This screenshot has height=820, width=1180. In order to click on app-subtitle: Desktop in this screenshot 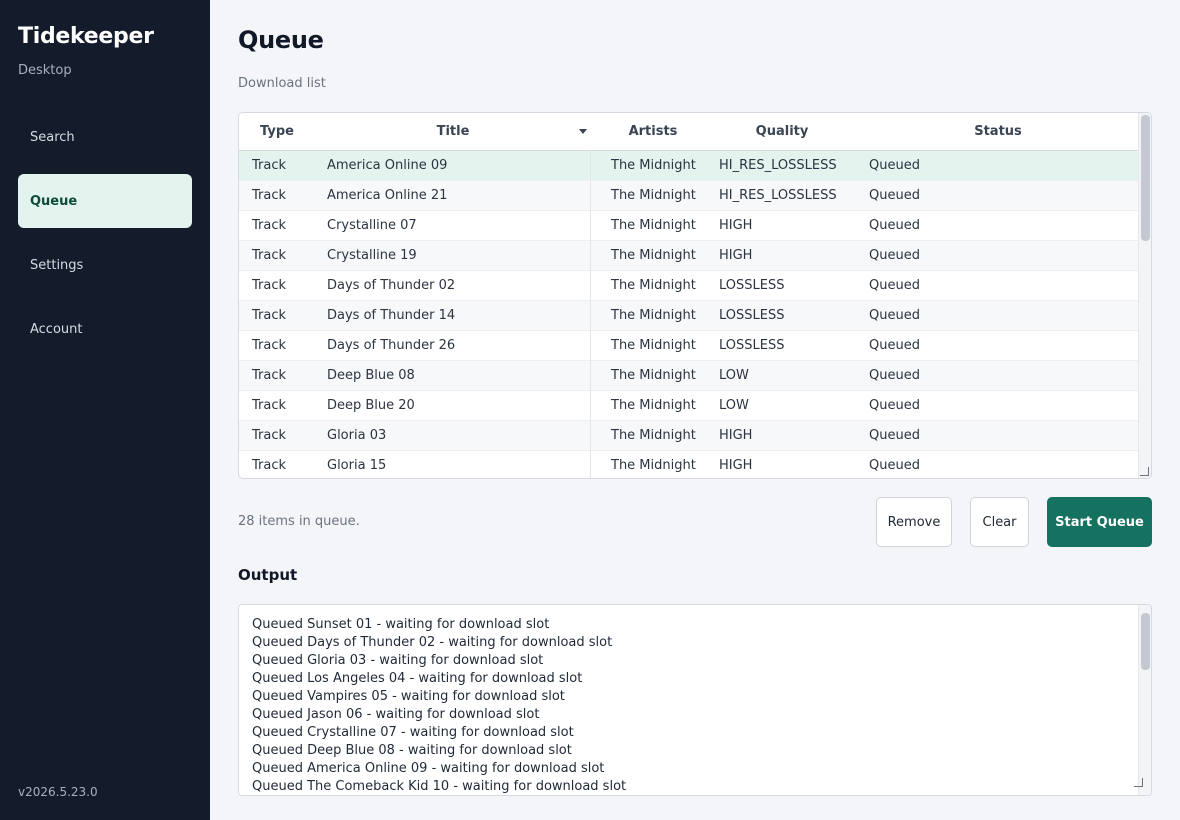, I will do `click(45, 70)`.